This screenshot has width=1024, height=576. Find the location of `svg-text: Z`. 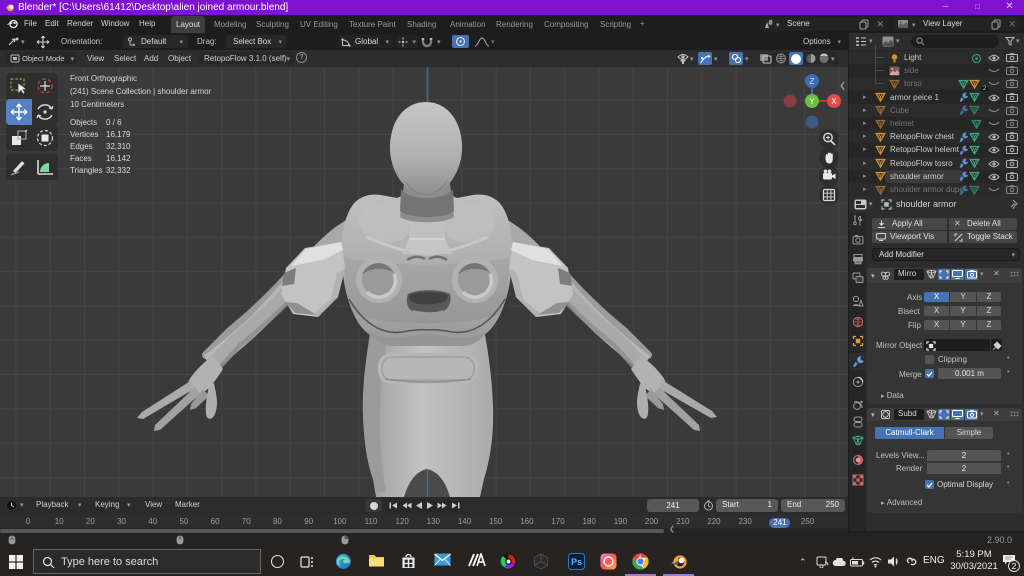

svg-text: Z is located at coordinates (812, 81).